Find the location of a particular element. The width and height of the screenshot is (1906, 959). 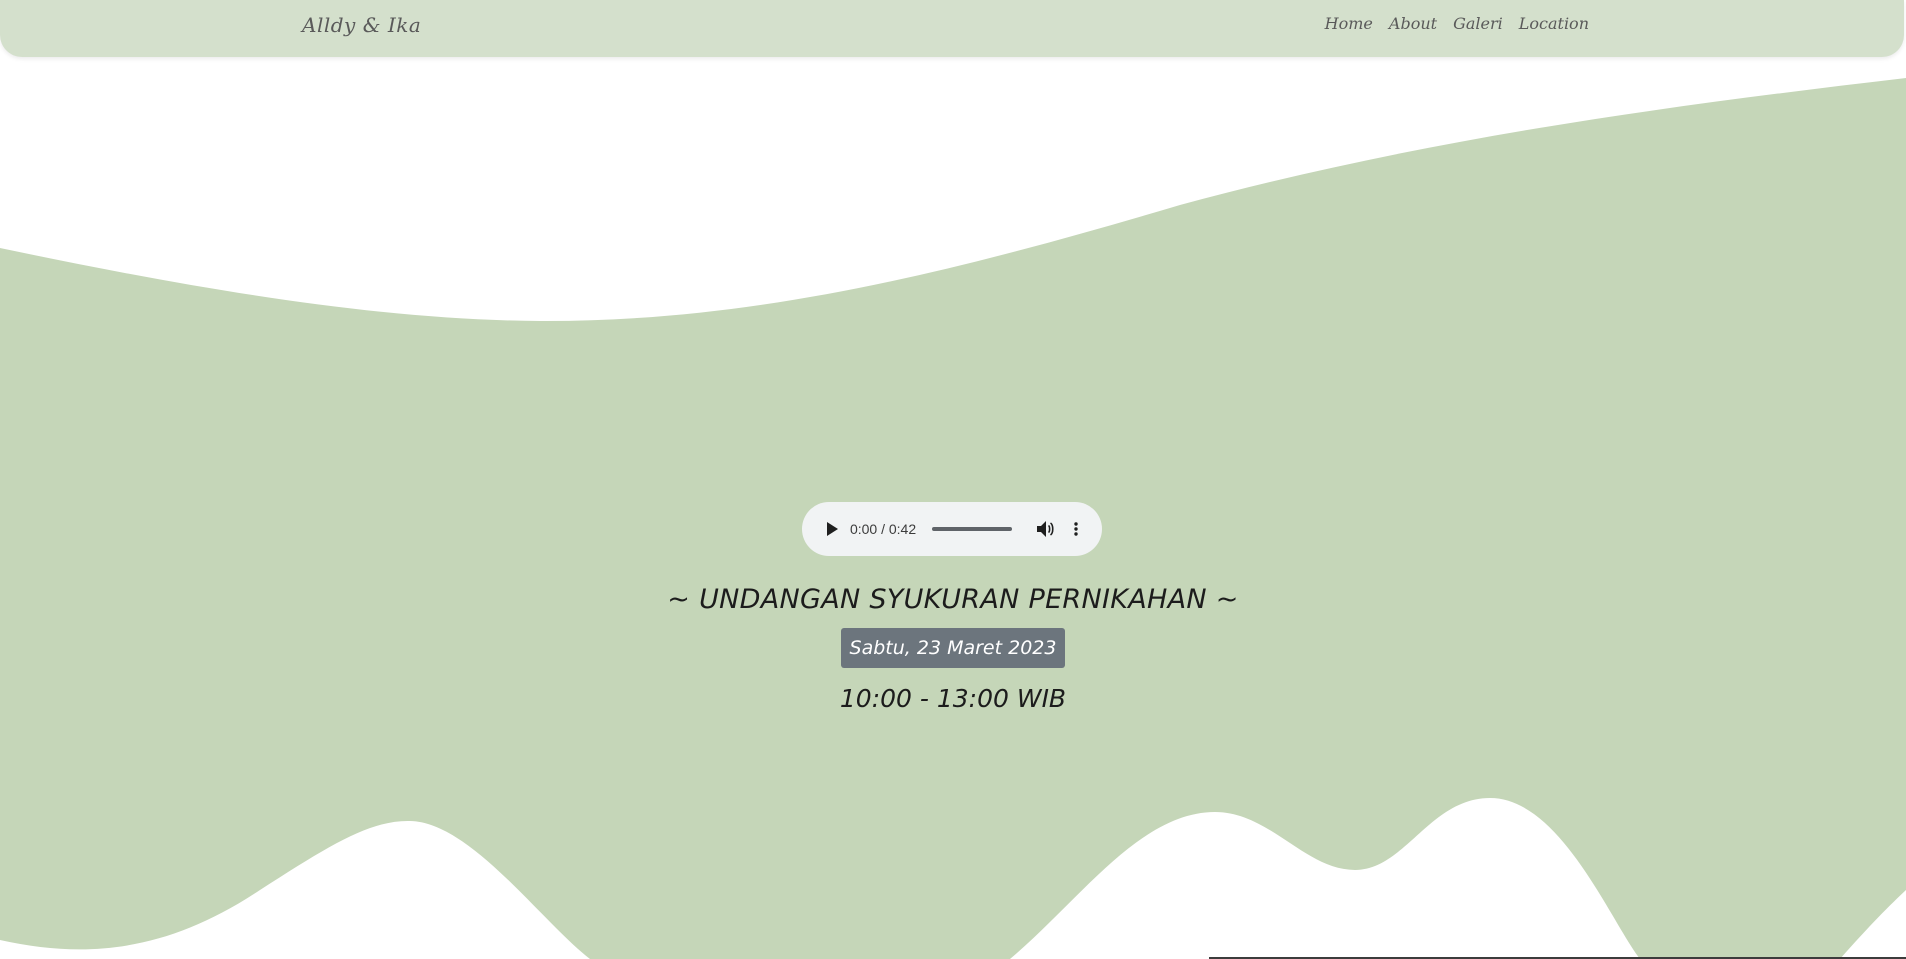

date-badge-wrapper: Sabtu, 23 Maret 2023 is located at coordinates (953, 648).